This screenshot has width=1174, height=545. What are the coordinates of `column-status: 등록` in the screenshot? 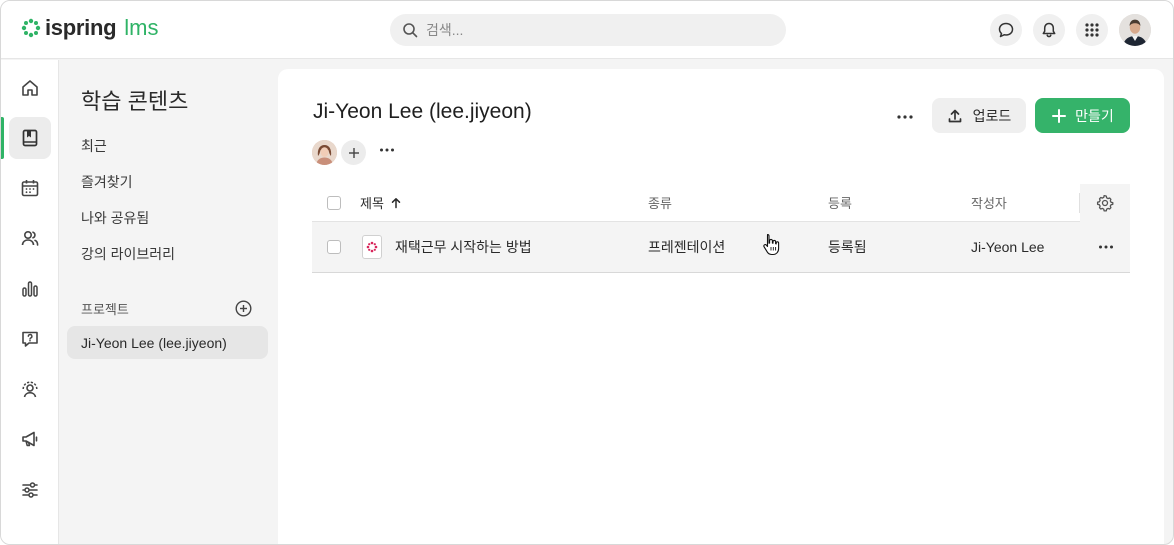 It's located at (840, 202).